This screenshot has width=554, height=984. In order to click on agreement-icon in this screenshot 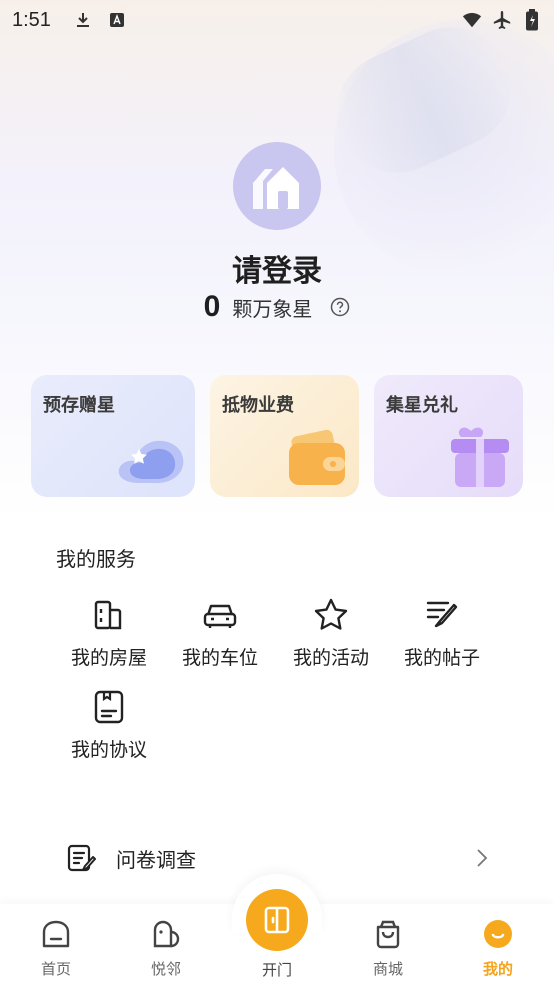, I will do `click(109, 707)`.